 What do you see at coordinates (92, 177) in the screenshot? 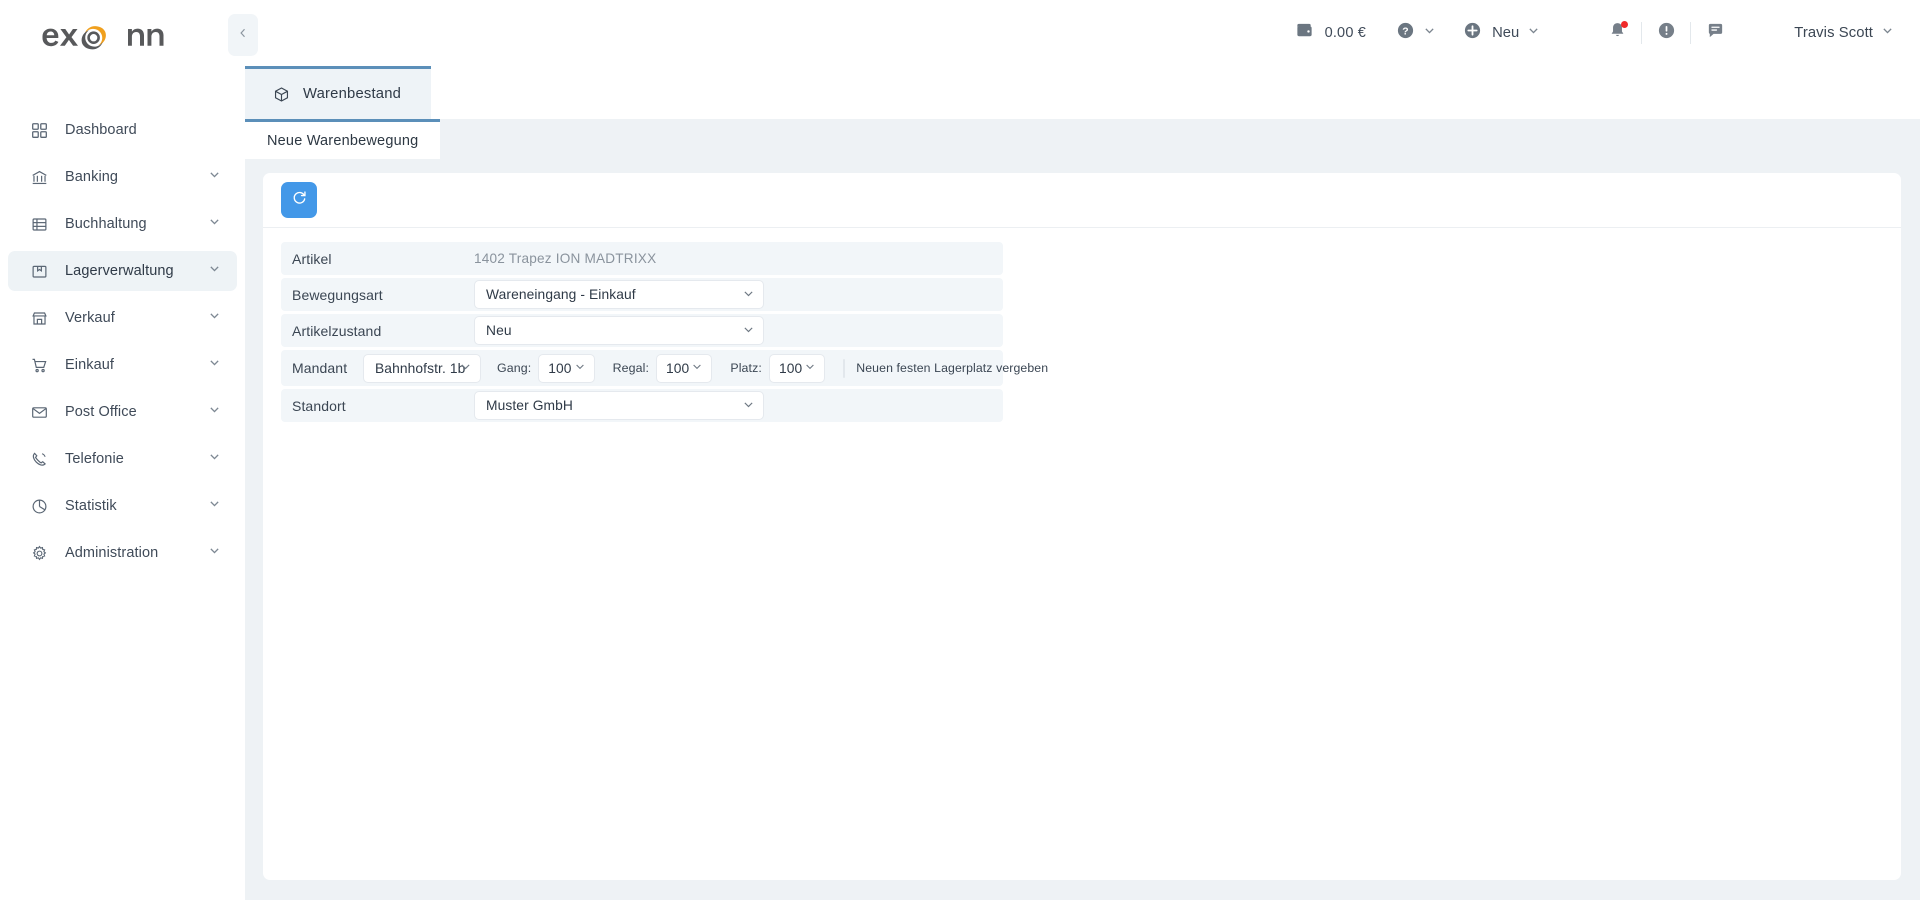
I see `sidebar-item-label: Banking` at bounding box center [92, 177].